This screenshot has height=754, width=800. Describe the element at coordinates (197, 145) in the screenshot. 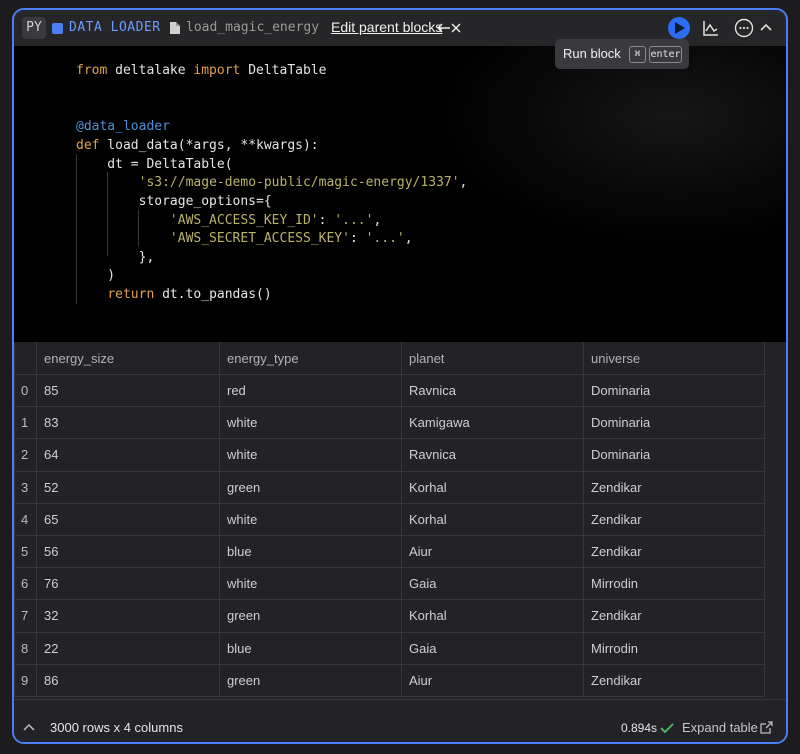

I see `code-line: def load_data(*args, **kwargs):` at that location.